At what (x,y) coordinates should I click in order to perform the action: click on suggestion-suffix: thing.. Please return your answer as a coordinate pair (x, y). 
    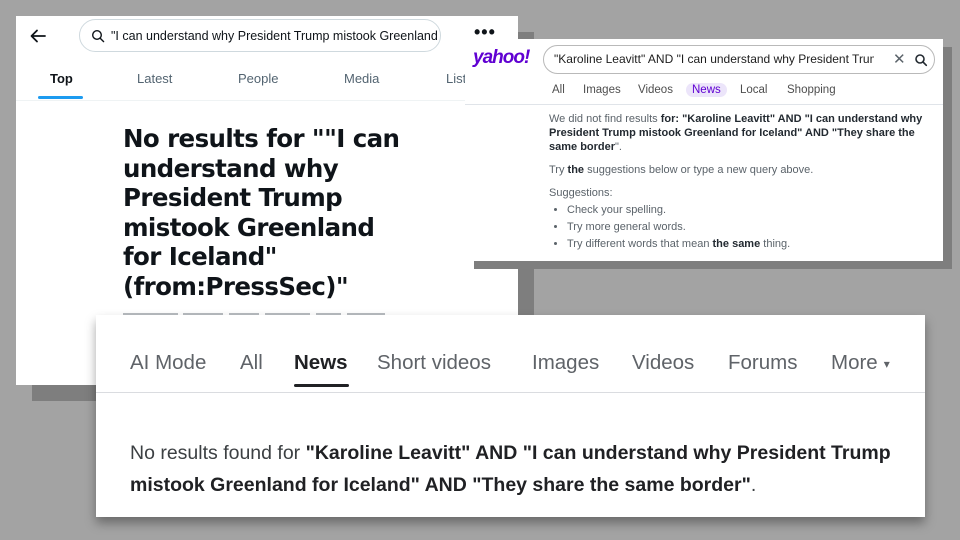
    Looking at the image, I should click on (775, 244).